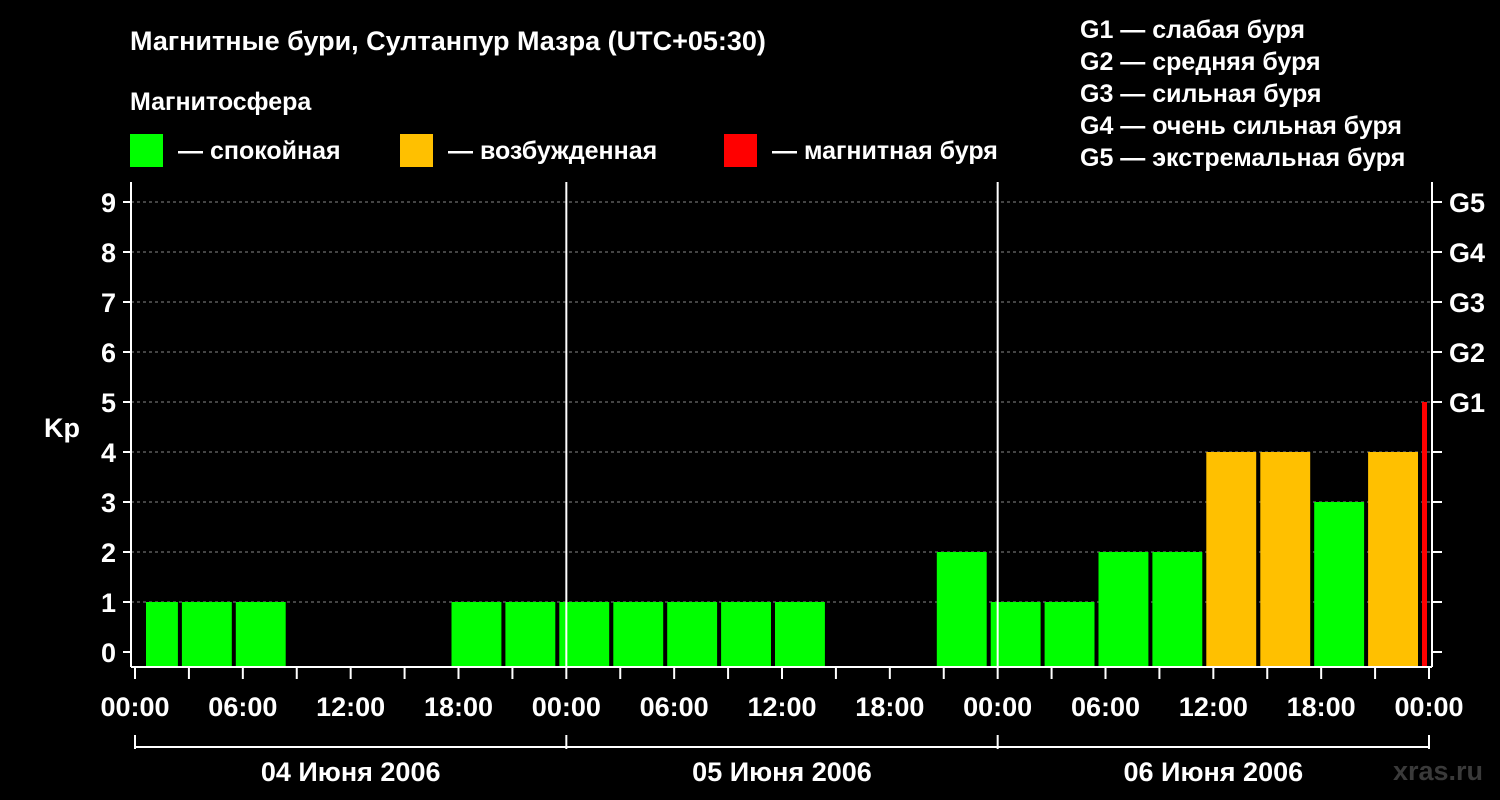 The image size is (1500, 800). What do you see at coordinates (1438, 771) in the screenshot?
I see `watermark: xras.ru` at bounding box center [1438, 771].